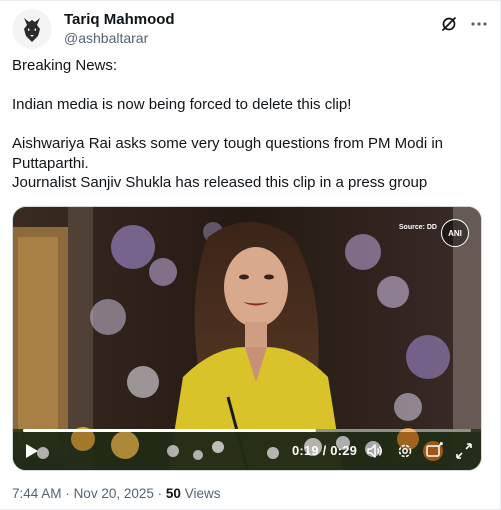 Image resolution: width=501 pixels, height=510 pixels. What do you see at coordinates (119, 20) in the screenshot?
I see `author-name: Tariq Mahmood` at bounding box center [119, 20].